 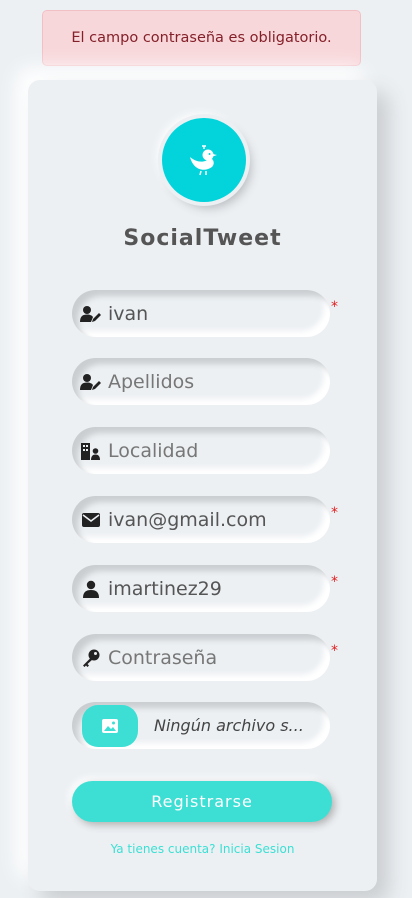 I want to click on email-value: ivan@gmail.com, so click(x=187, y=519).